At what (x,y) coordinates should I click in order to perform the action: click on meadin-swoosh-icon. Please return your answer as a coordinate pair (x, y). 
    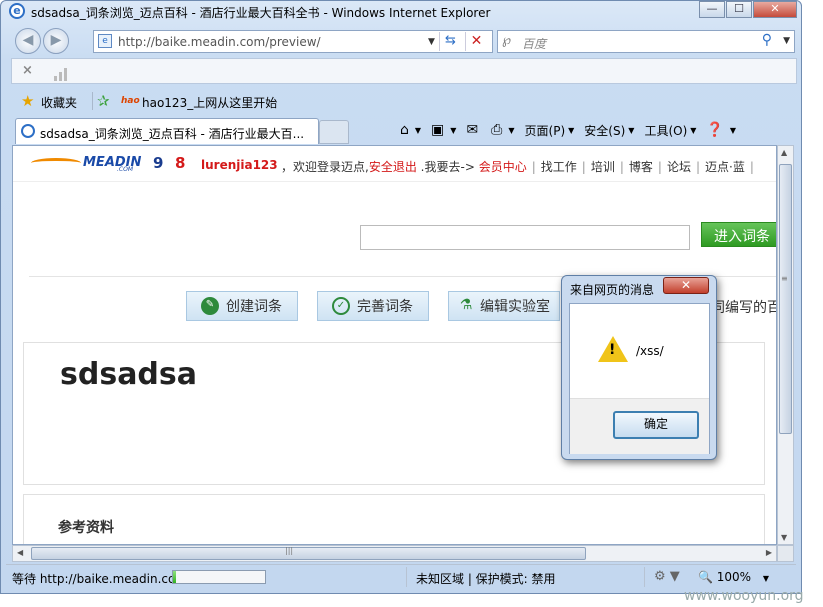
    Looking at the image, I should click on (56, 163).